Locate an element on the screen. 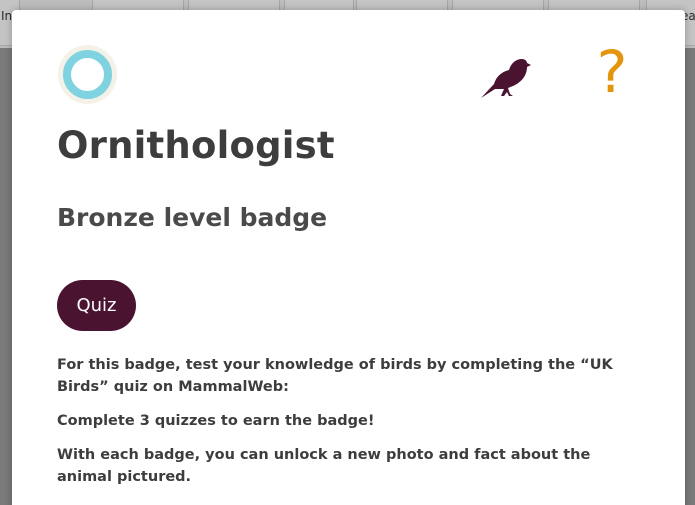 Image resolution: width=695 pixels, height=505 pixels. background-tab-label: In is located at coordinates (7, 16).